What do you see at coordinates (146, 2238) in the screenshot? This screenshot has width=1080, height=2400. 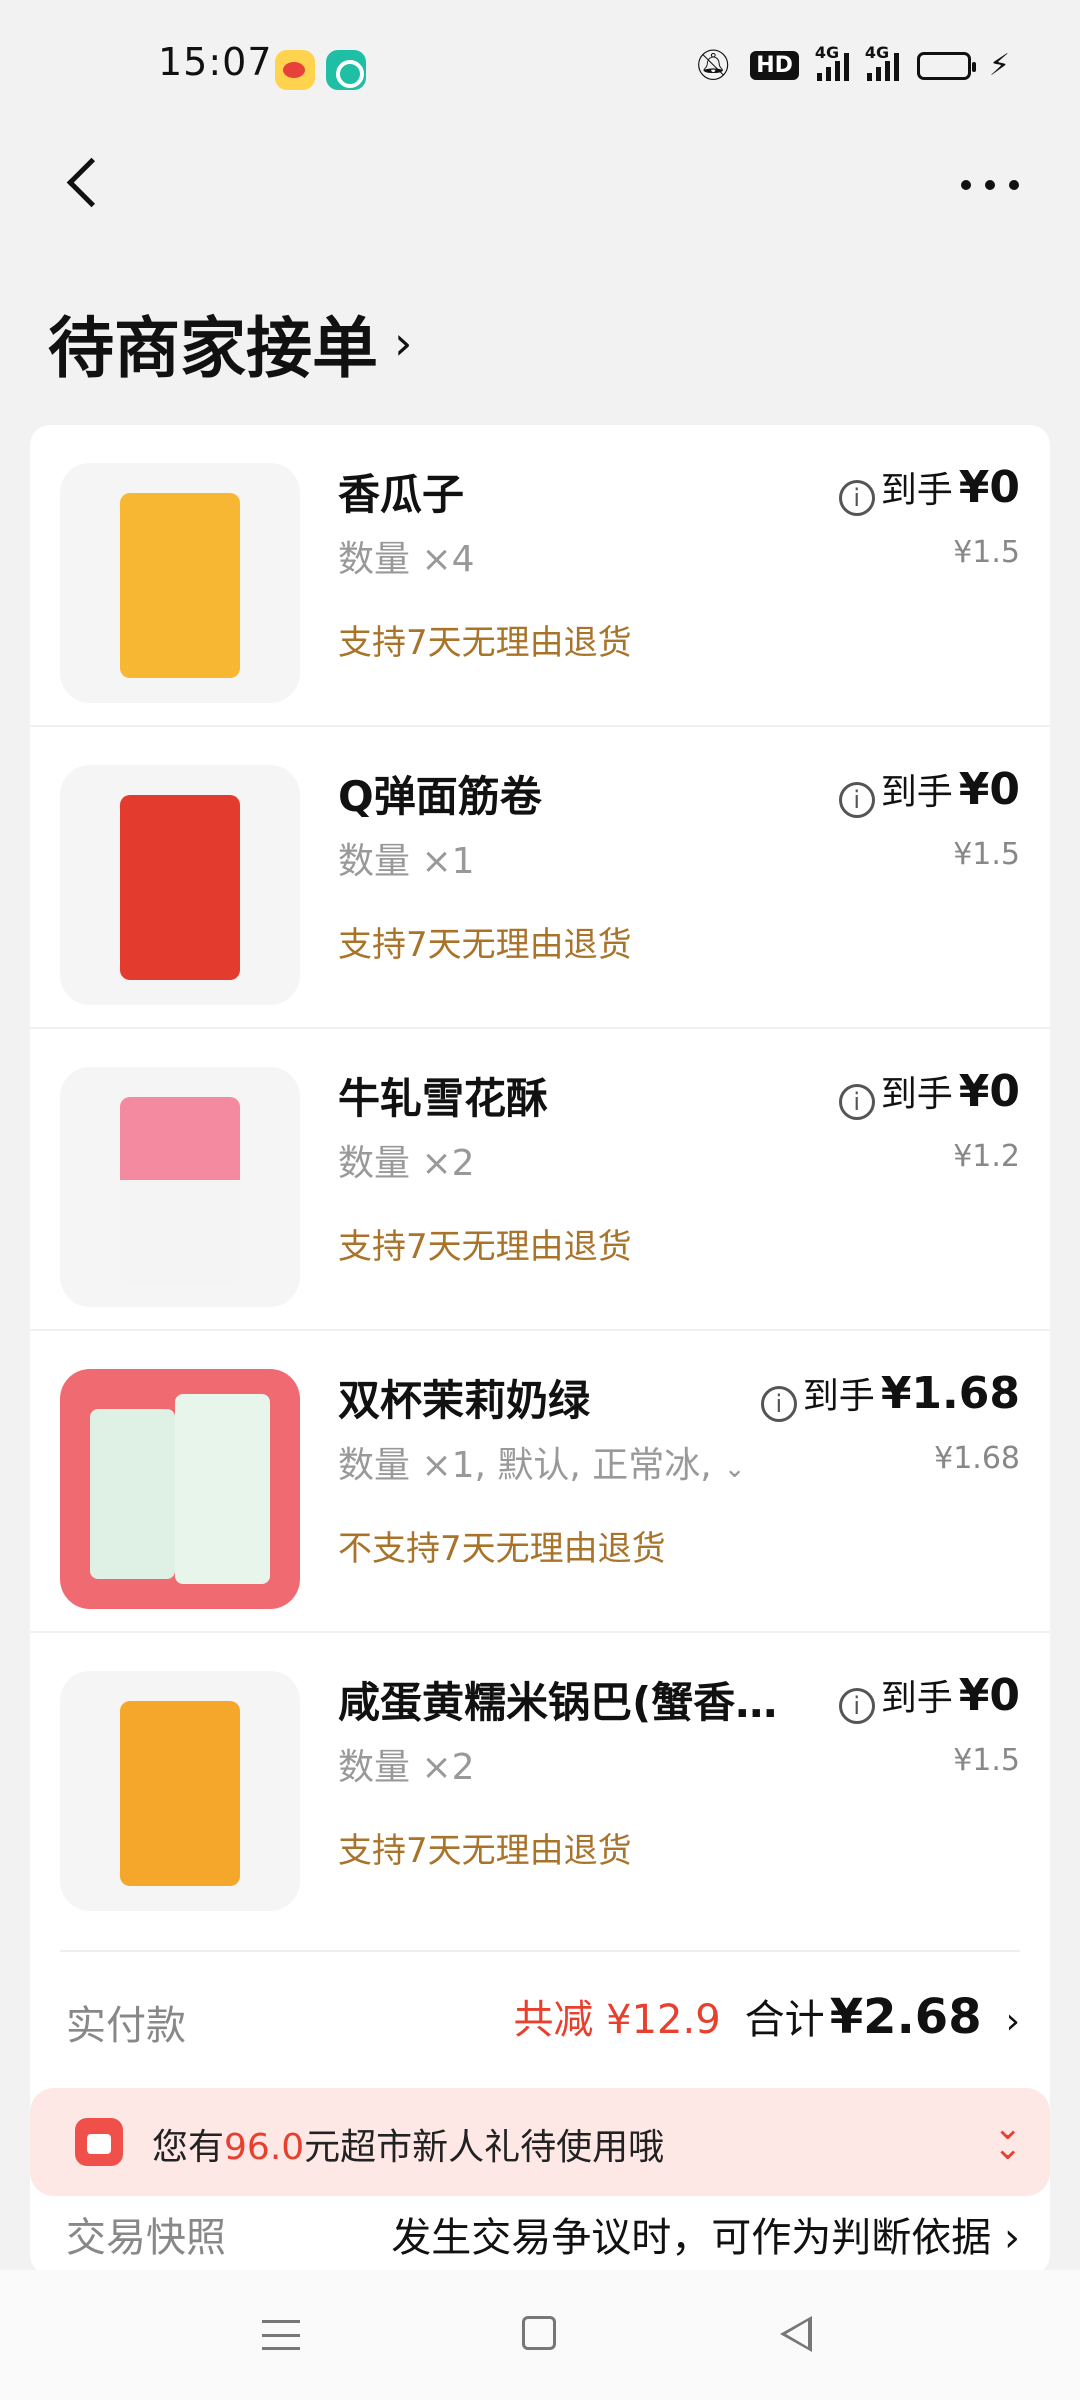 I see `snapshot-label: 交易快照` at bounding box center [146, 2238].